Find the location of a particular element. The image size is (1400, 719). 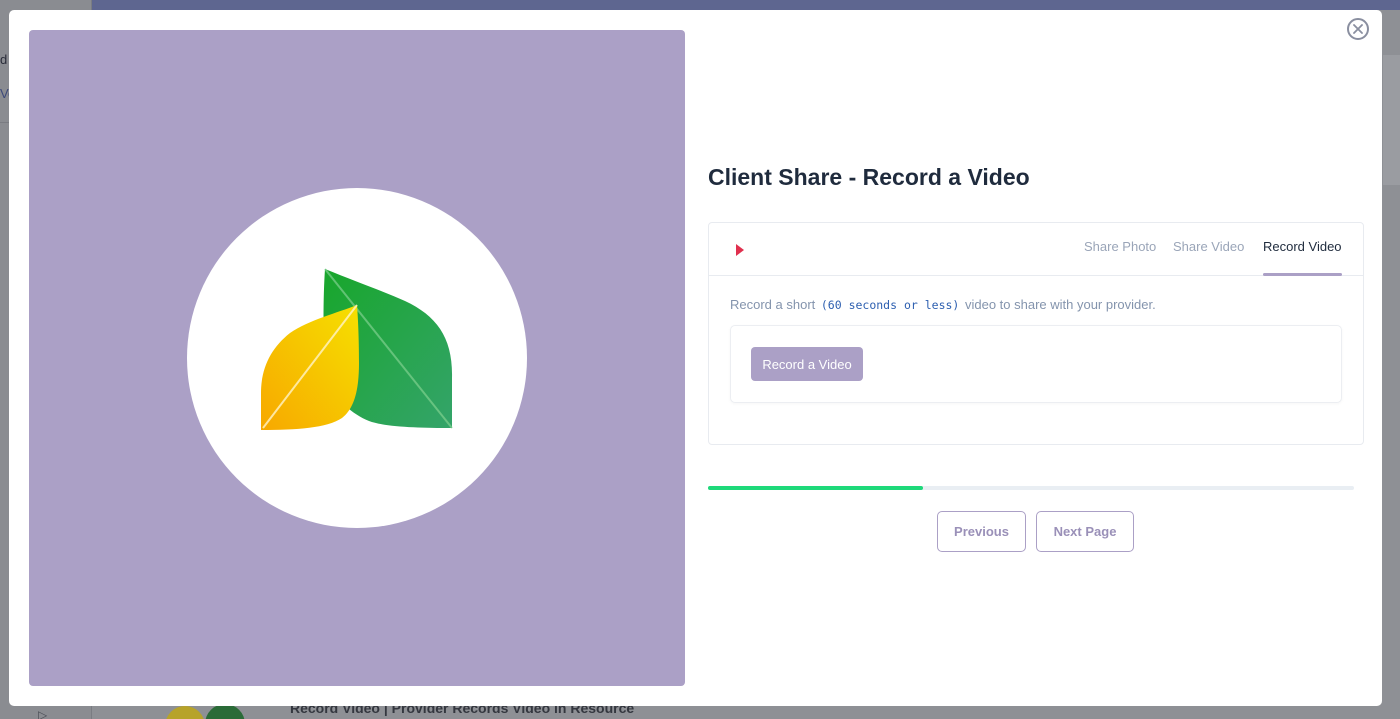

background-sidebar-text: d is located at coordinates (4, 59).